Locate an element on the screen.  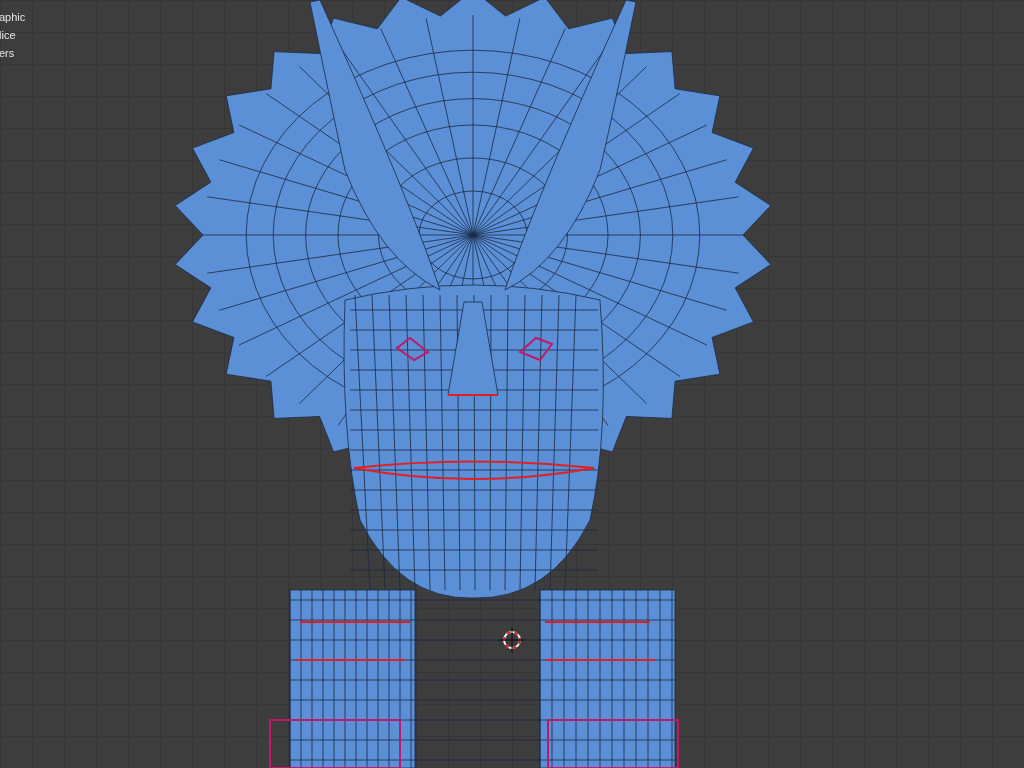
overlay-text: aphic is located at coordinates (13, 17).